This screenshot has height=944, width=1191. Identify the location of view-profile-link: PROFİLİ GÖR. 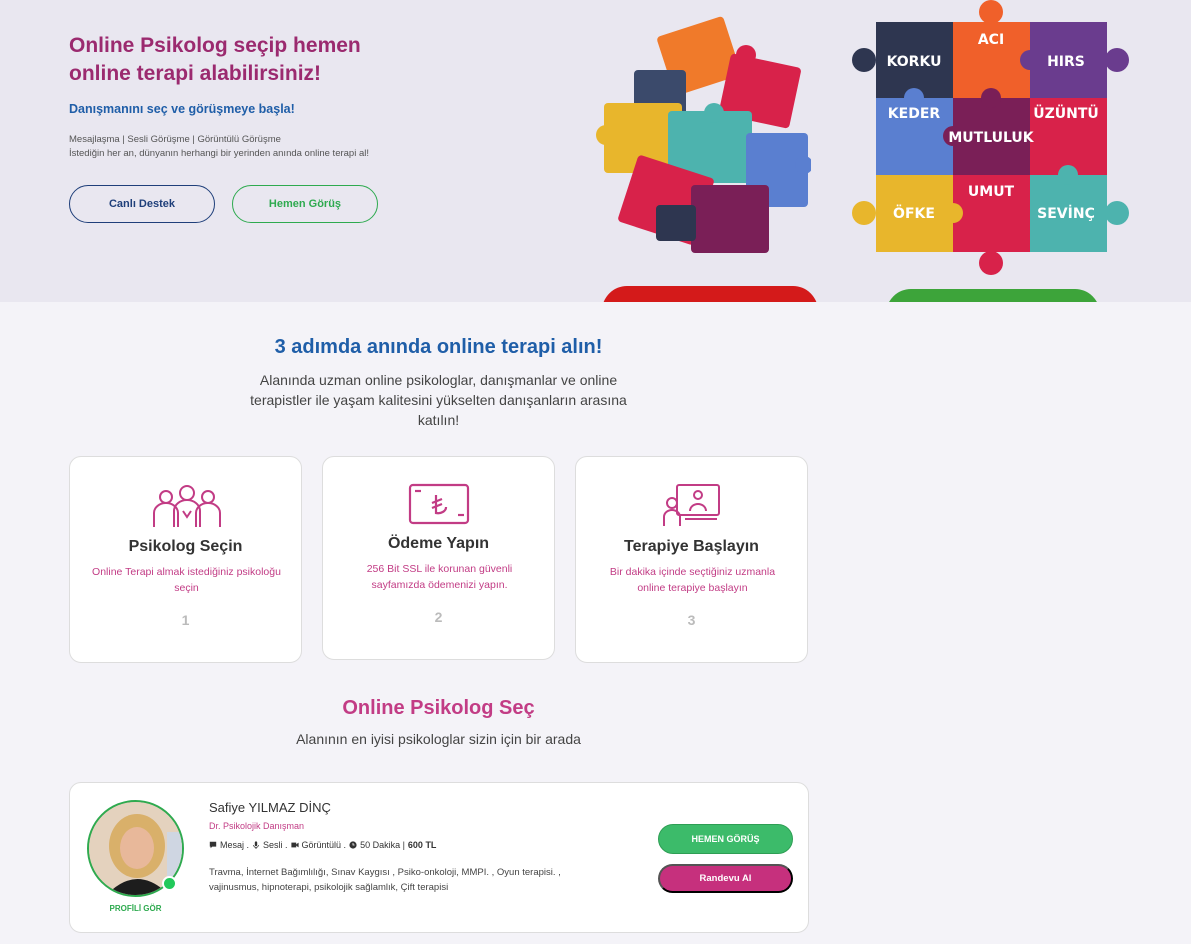
(135, 908).